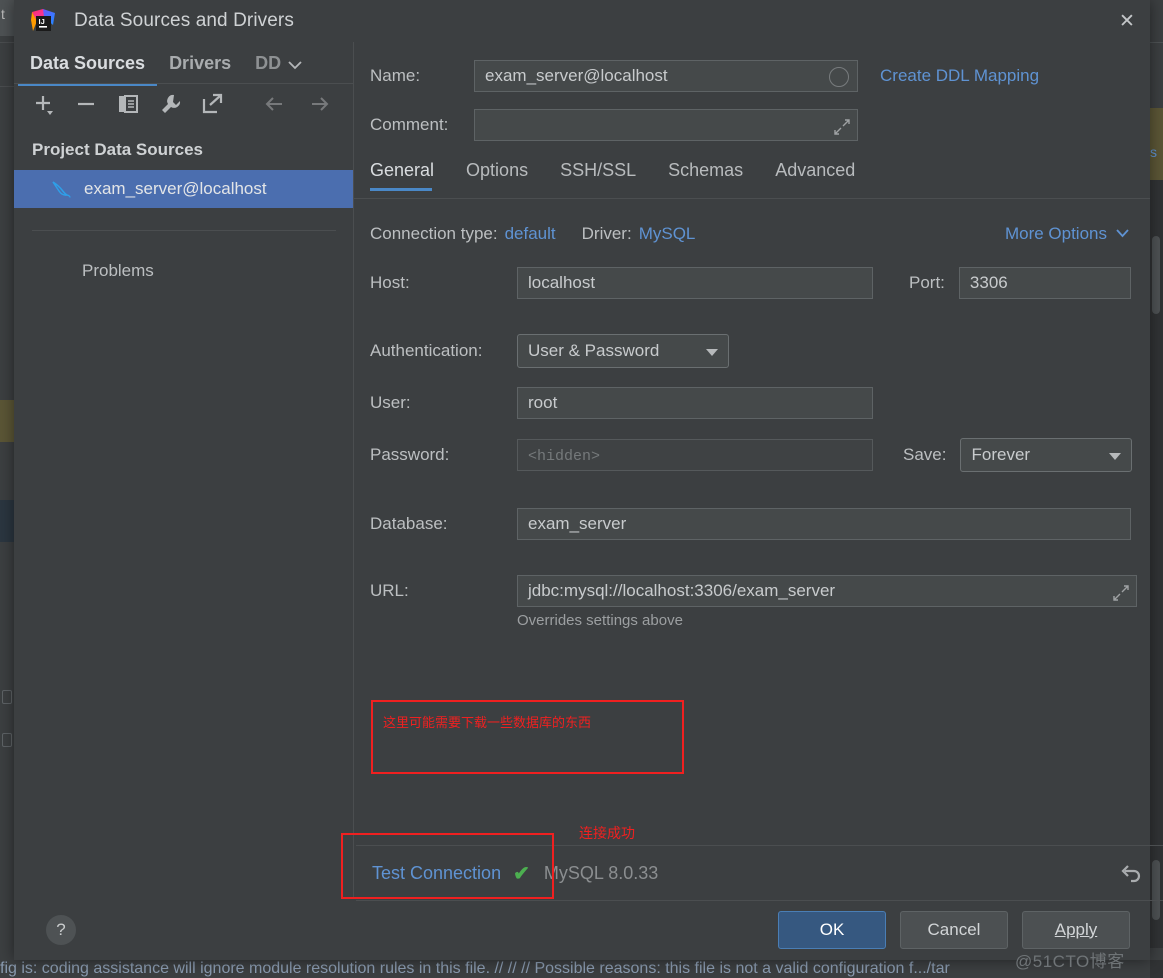 This screenshot has height=978, width=1163. I want to click on password-input: <hidden>, so click(695, 455).